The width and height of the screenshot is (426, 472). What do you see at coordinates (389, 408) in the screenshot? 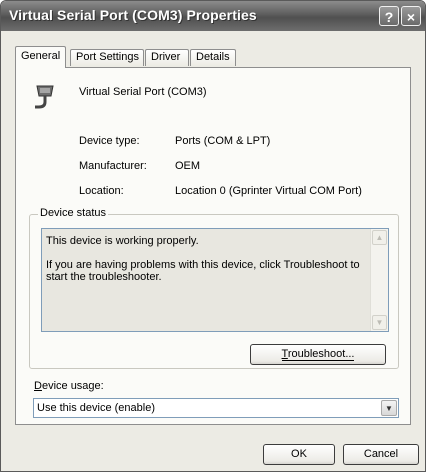
I see `chevron-down-icon: ▼` at bounding box center [389, 408].